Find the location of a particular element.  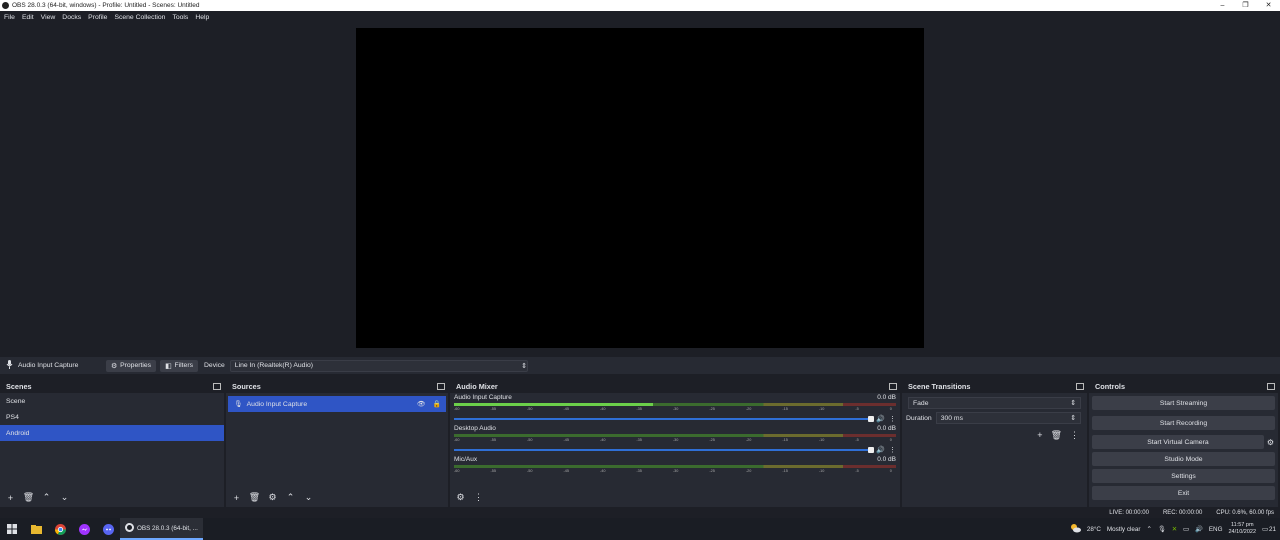

scenes-title: Scenes is located at coordinates (19, 386).